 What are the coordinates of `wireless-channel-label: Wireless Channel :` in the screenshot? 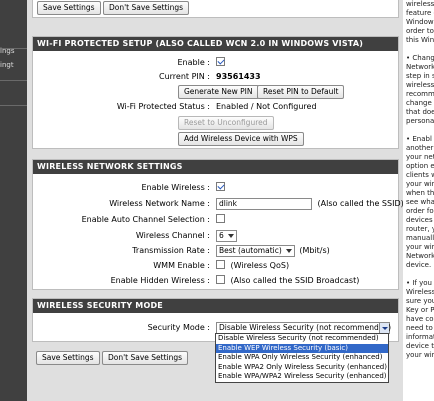 It's located at (172, 235).